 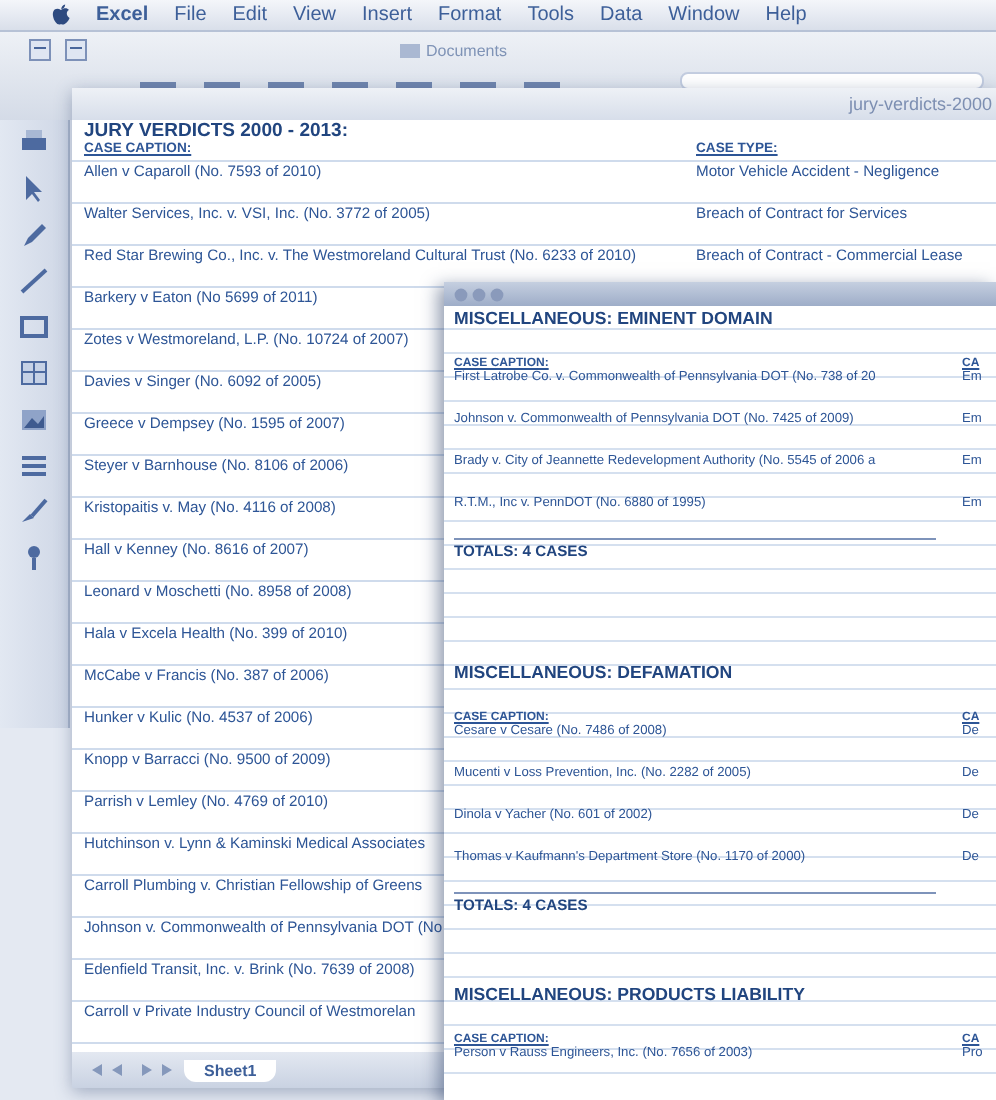 I want to click on menu-item: Format, so click(x=470, y=15).